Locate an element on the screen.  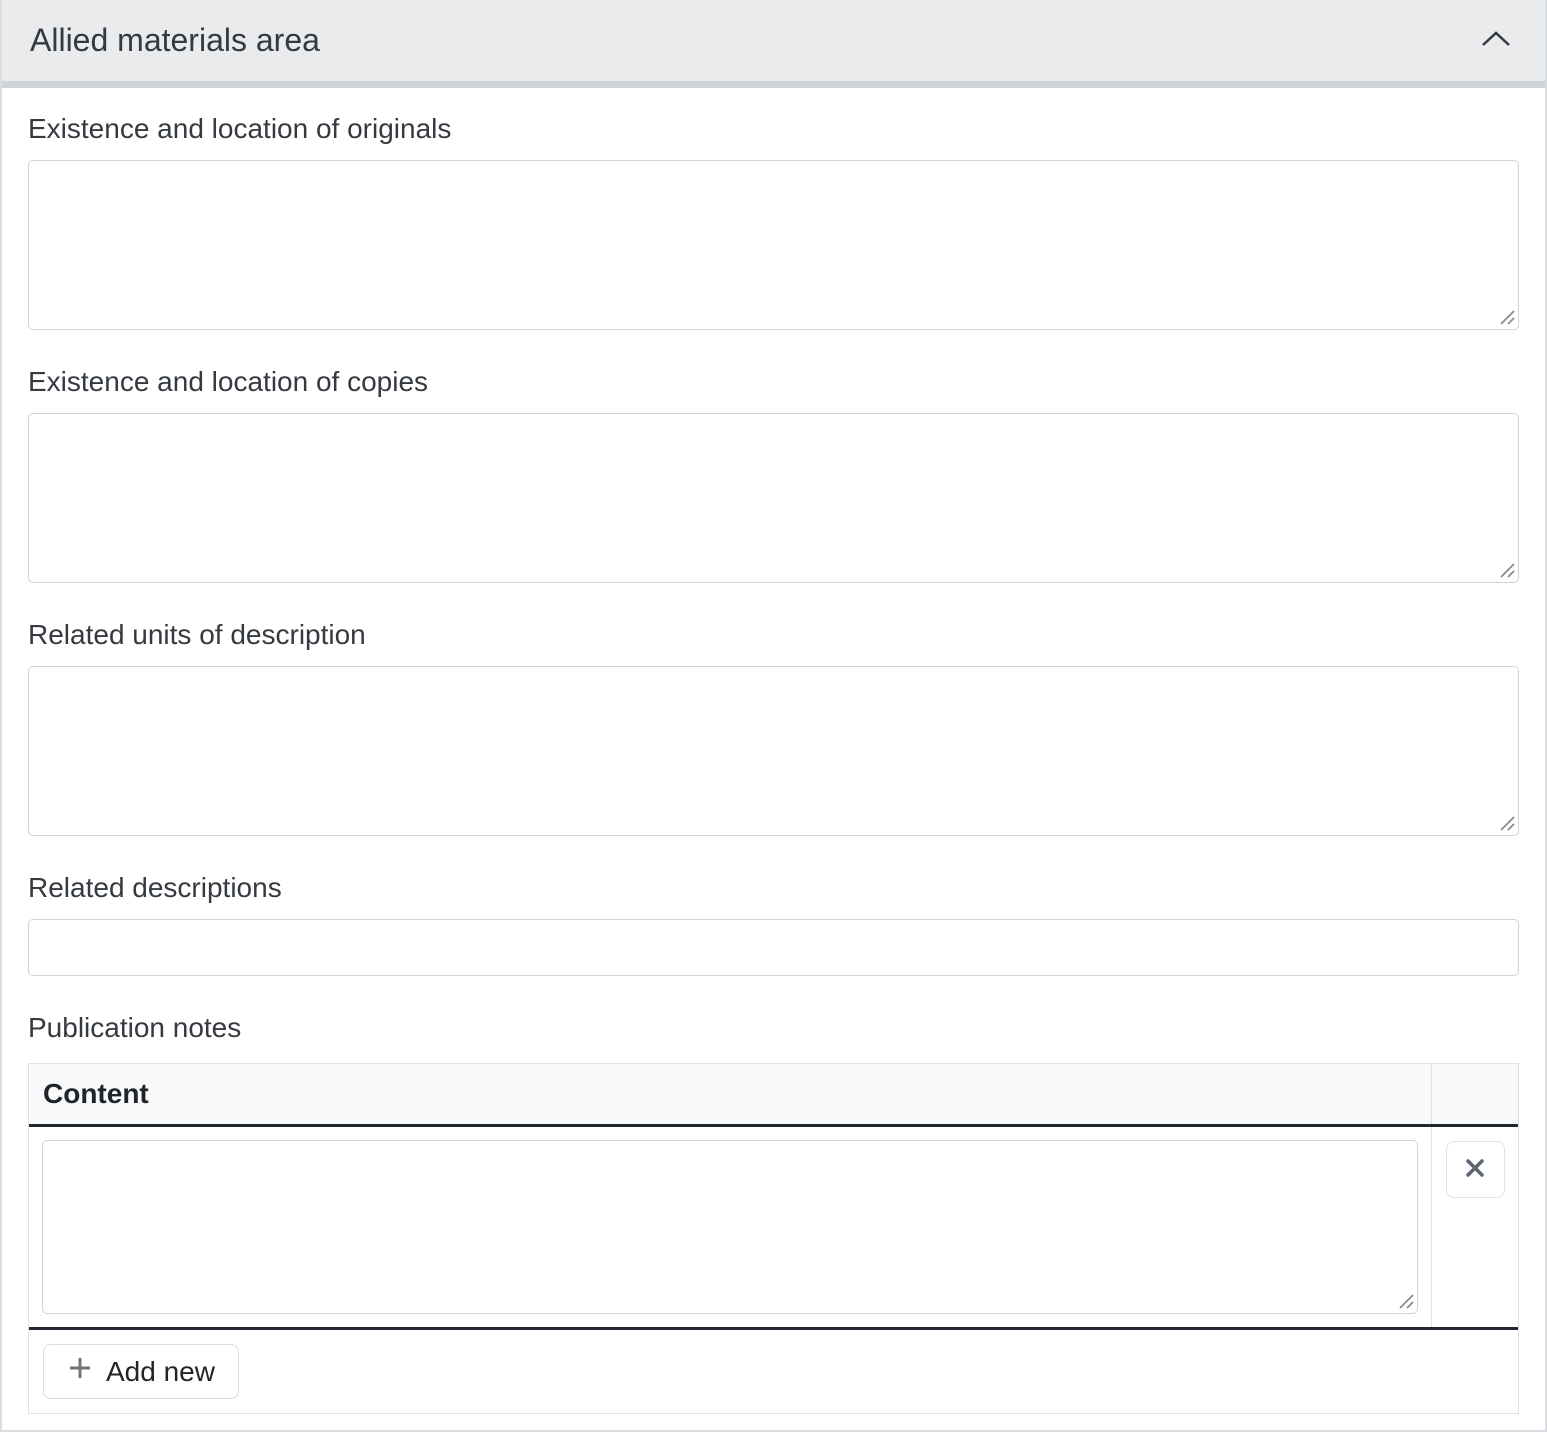
field-related-units: Related units of description is located at coordinates (773, 726).